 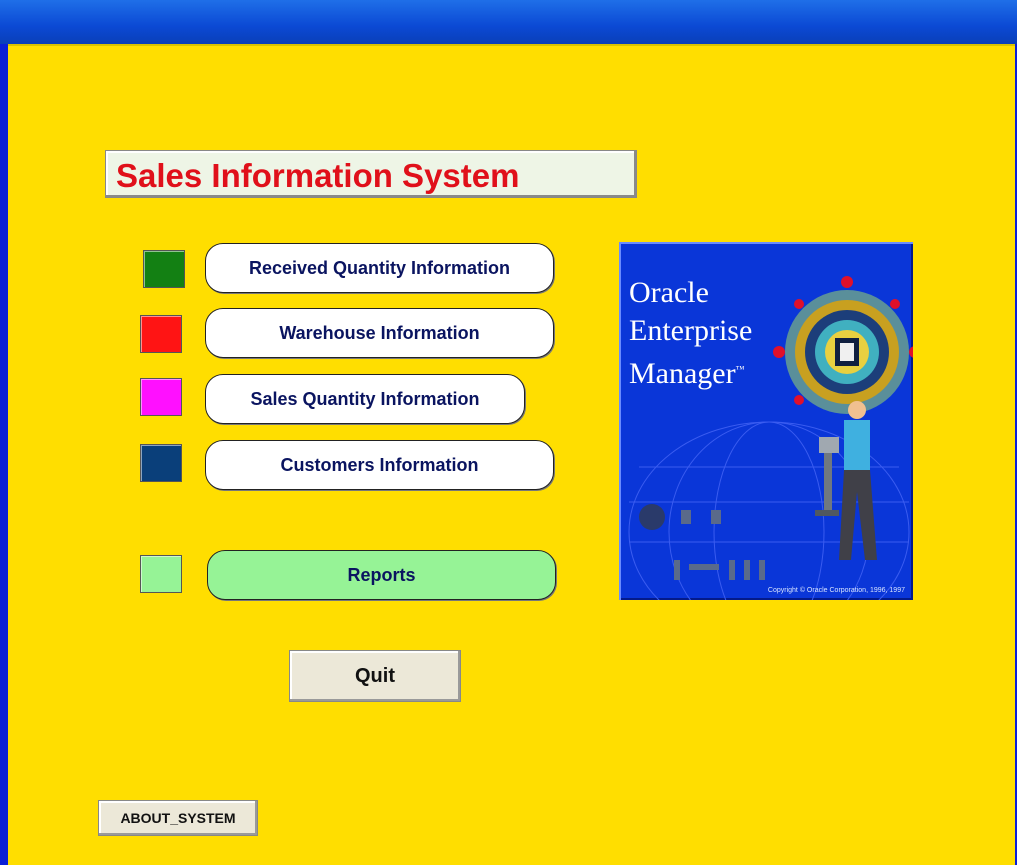 I want to click on customers-button: Customers Information, so click(x=379, y=465).